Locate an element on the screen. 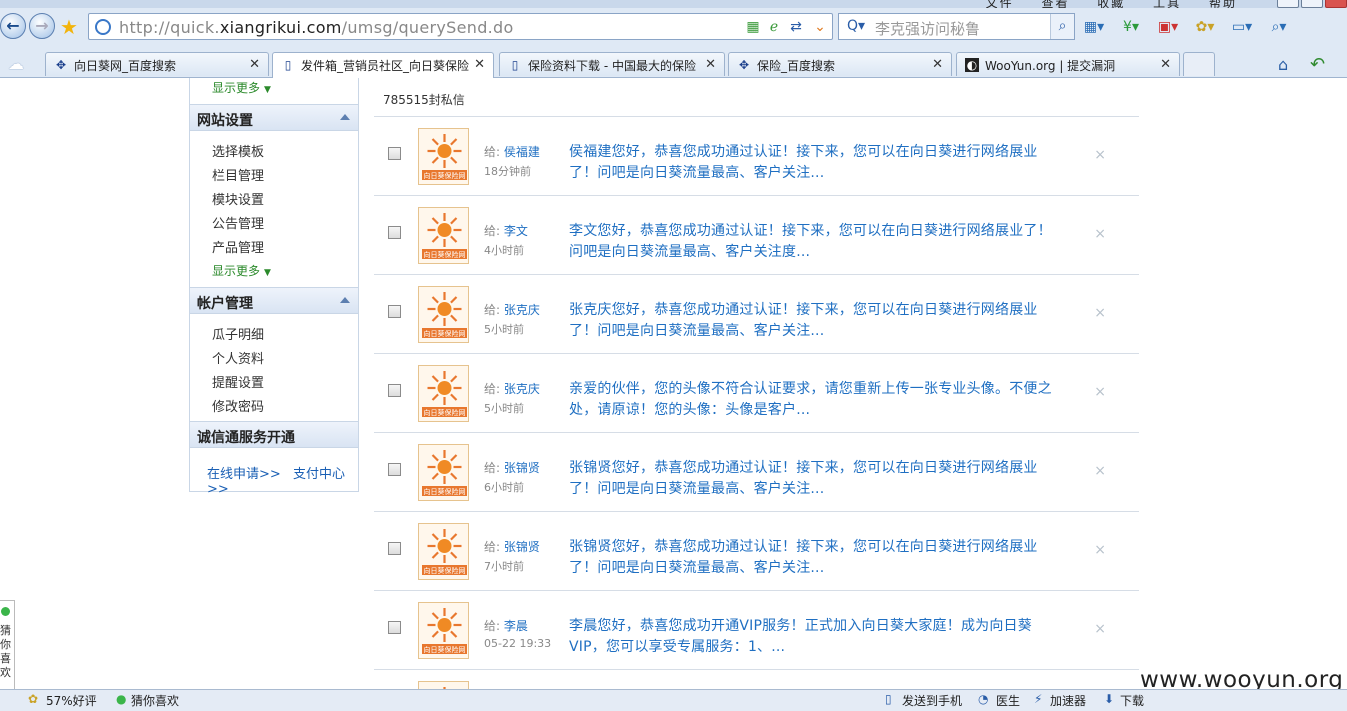  extension-icon: ✿▾ is located at coordinates (1205, 27).